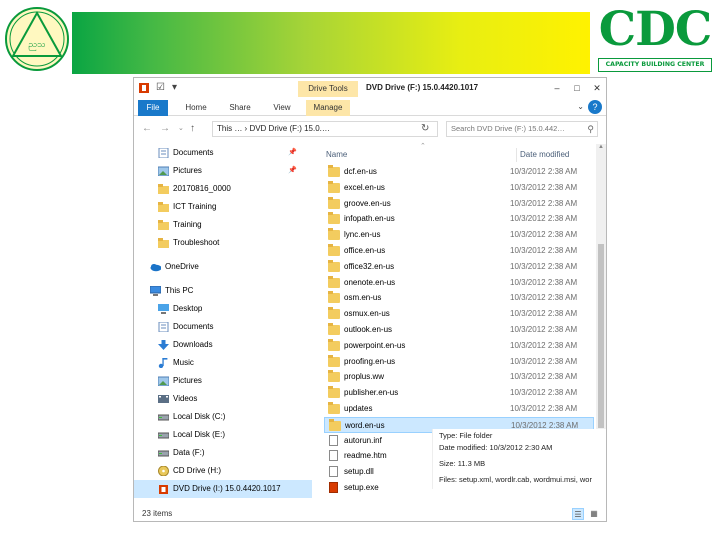 Image resolution: width=720 pixels, height=540 pixels. I want to click on column-separator, so click(516, 155).